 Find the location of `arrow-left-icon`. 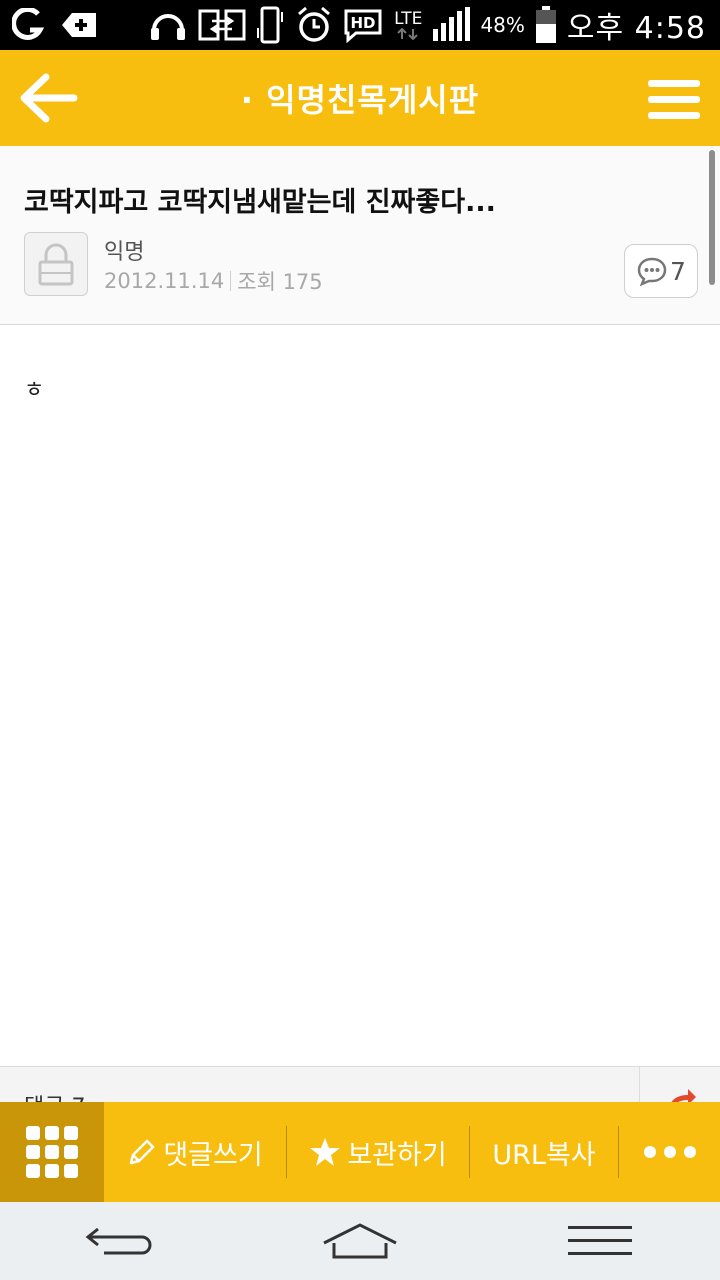

arrow-left-icon is located at coordinates (49, 98).